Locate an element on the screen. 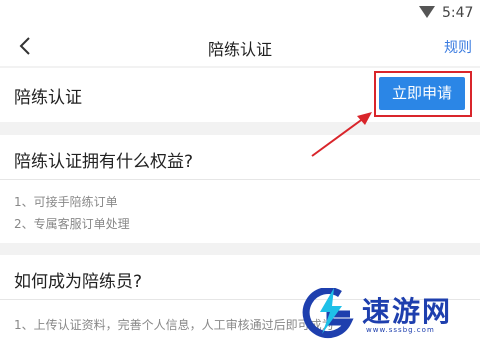 The height and width of the screenshot is (354, 480). watermark-url: www.sssbg.com is located at coordinates (400, 330).